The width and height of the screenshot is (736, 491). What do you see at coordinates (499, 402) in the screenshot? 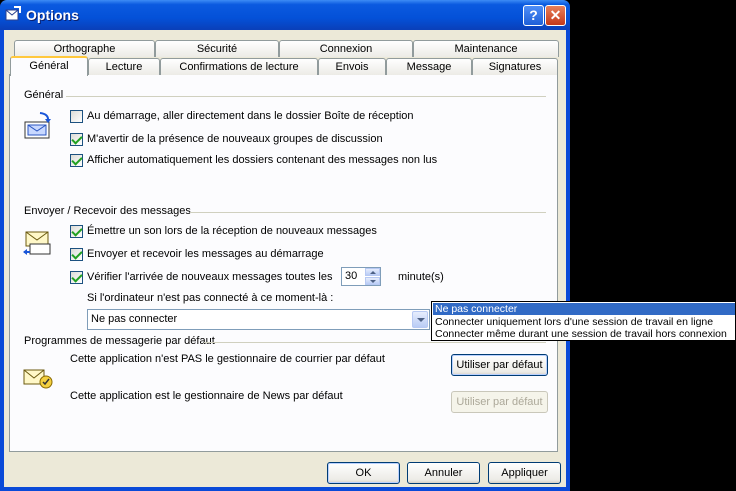
I see `set-default-news-button: Utiliser par défaut` at bounding box center [499, 402].